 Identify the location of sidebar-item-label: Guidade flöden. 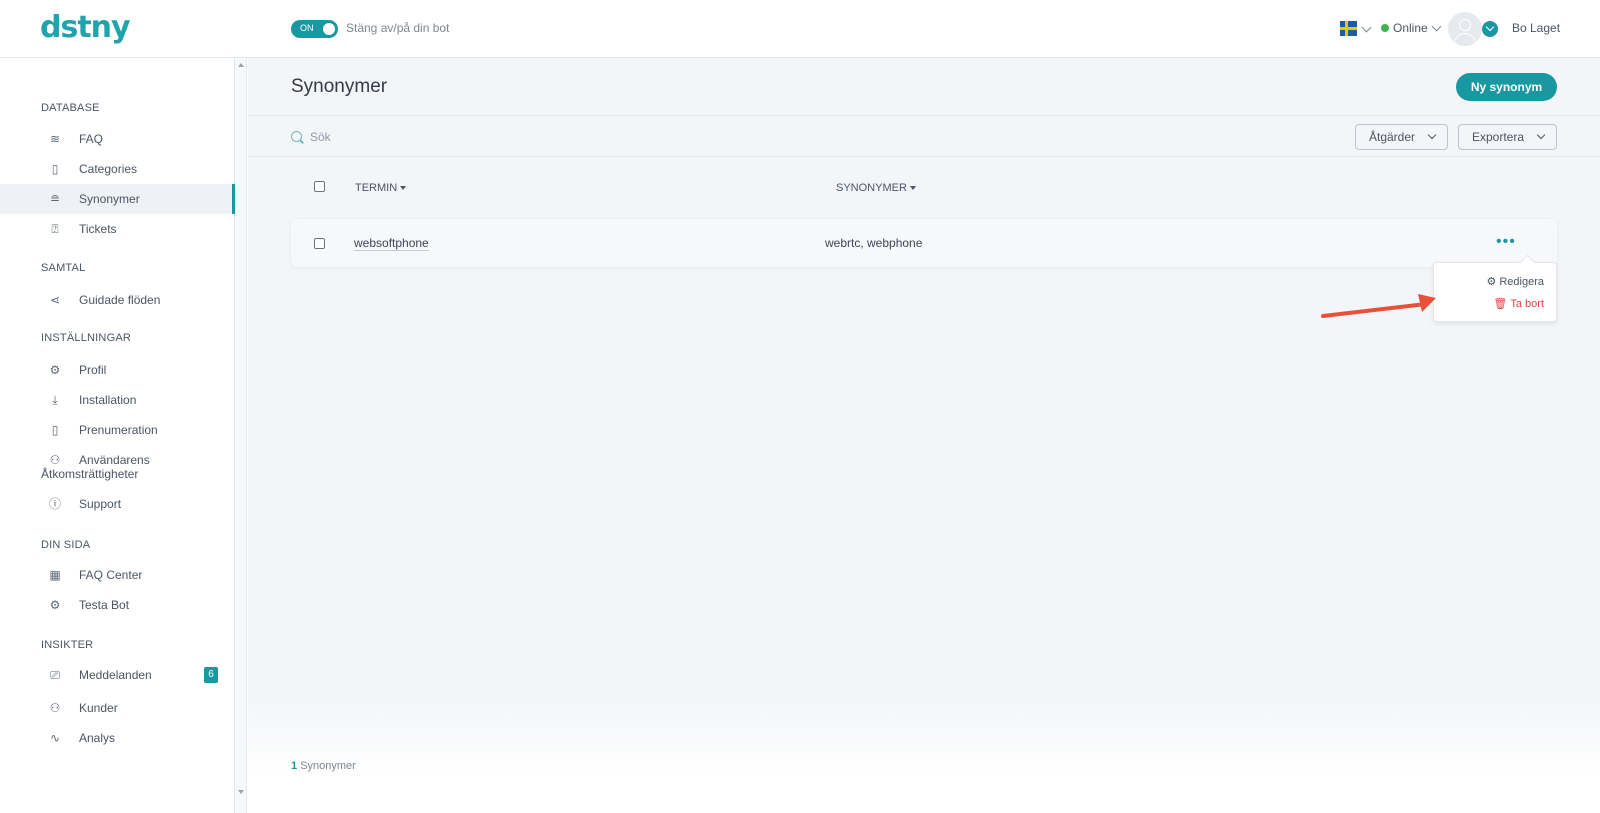
(120, 300).